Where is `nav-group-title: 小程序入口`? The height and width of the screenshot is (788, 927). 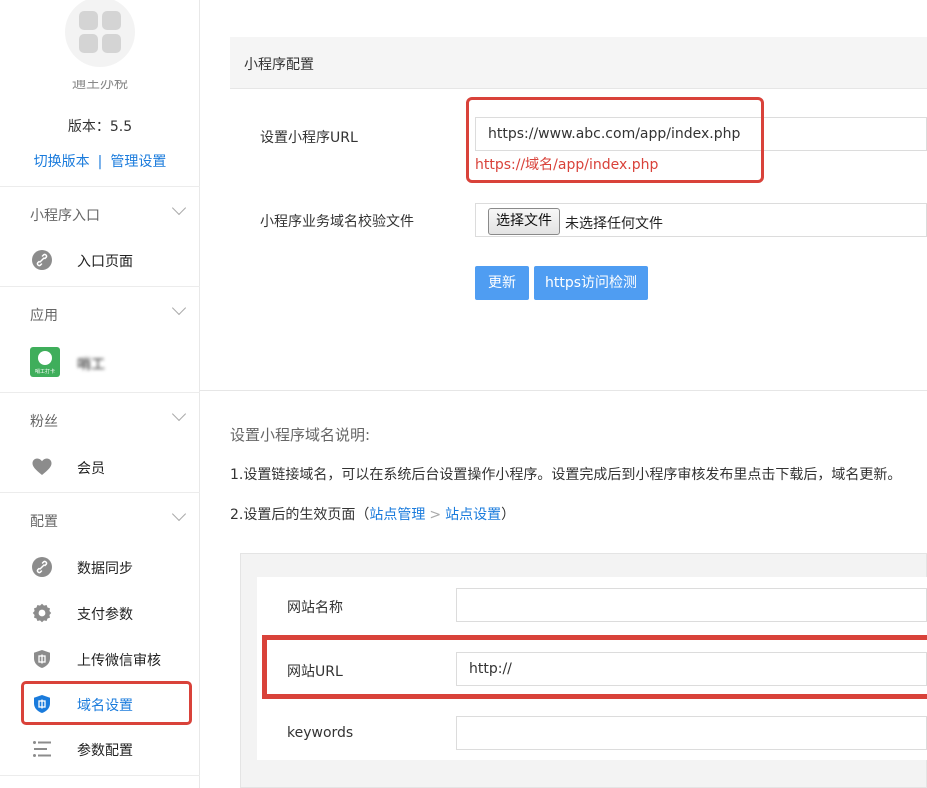 nav-group-title: 小程序入口 is located at coordinates (65, 216).